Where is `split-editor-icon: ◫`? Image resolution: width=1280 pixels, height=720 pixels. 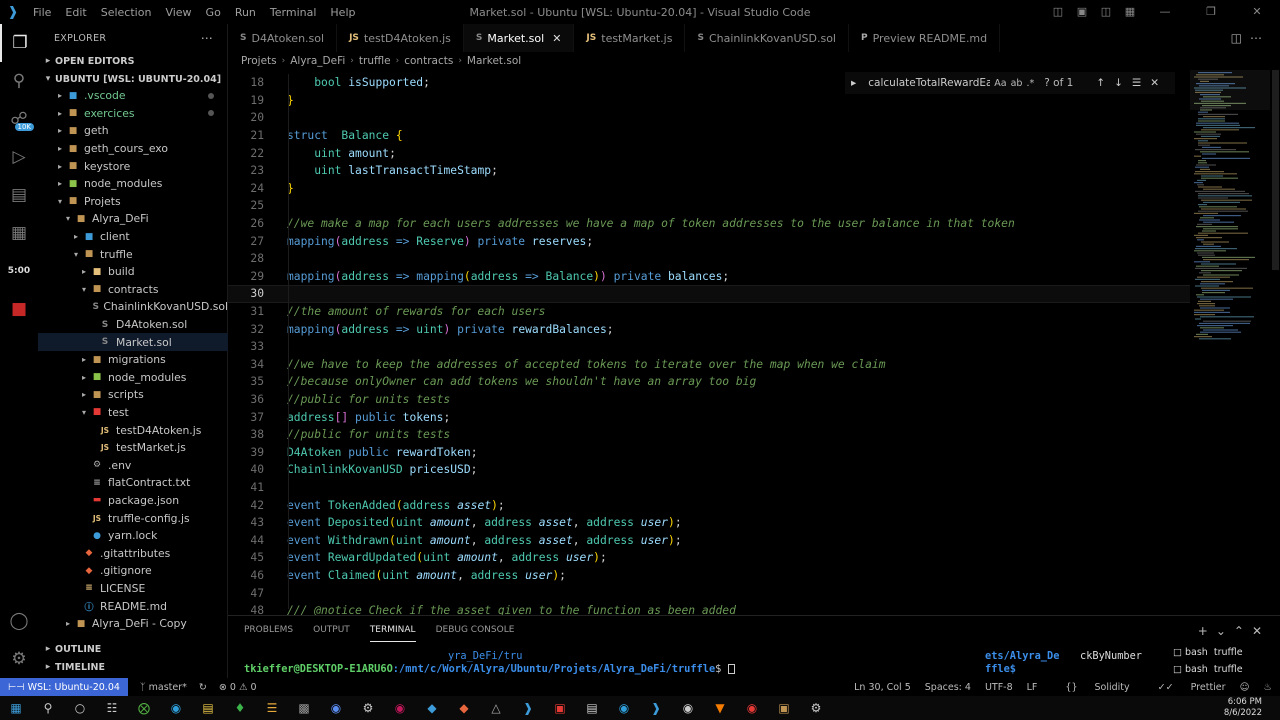 split-editor-icon: ◫ is located at coordinates (1240, 38).